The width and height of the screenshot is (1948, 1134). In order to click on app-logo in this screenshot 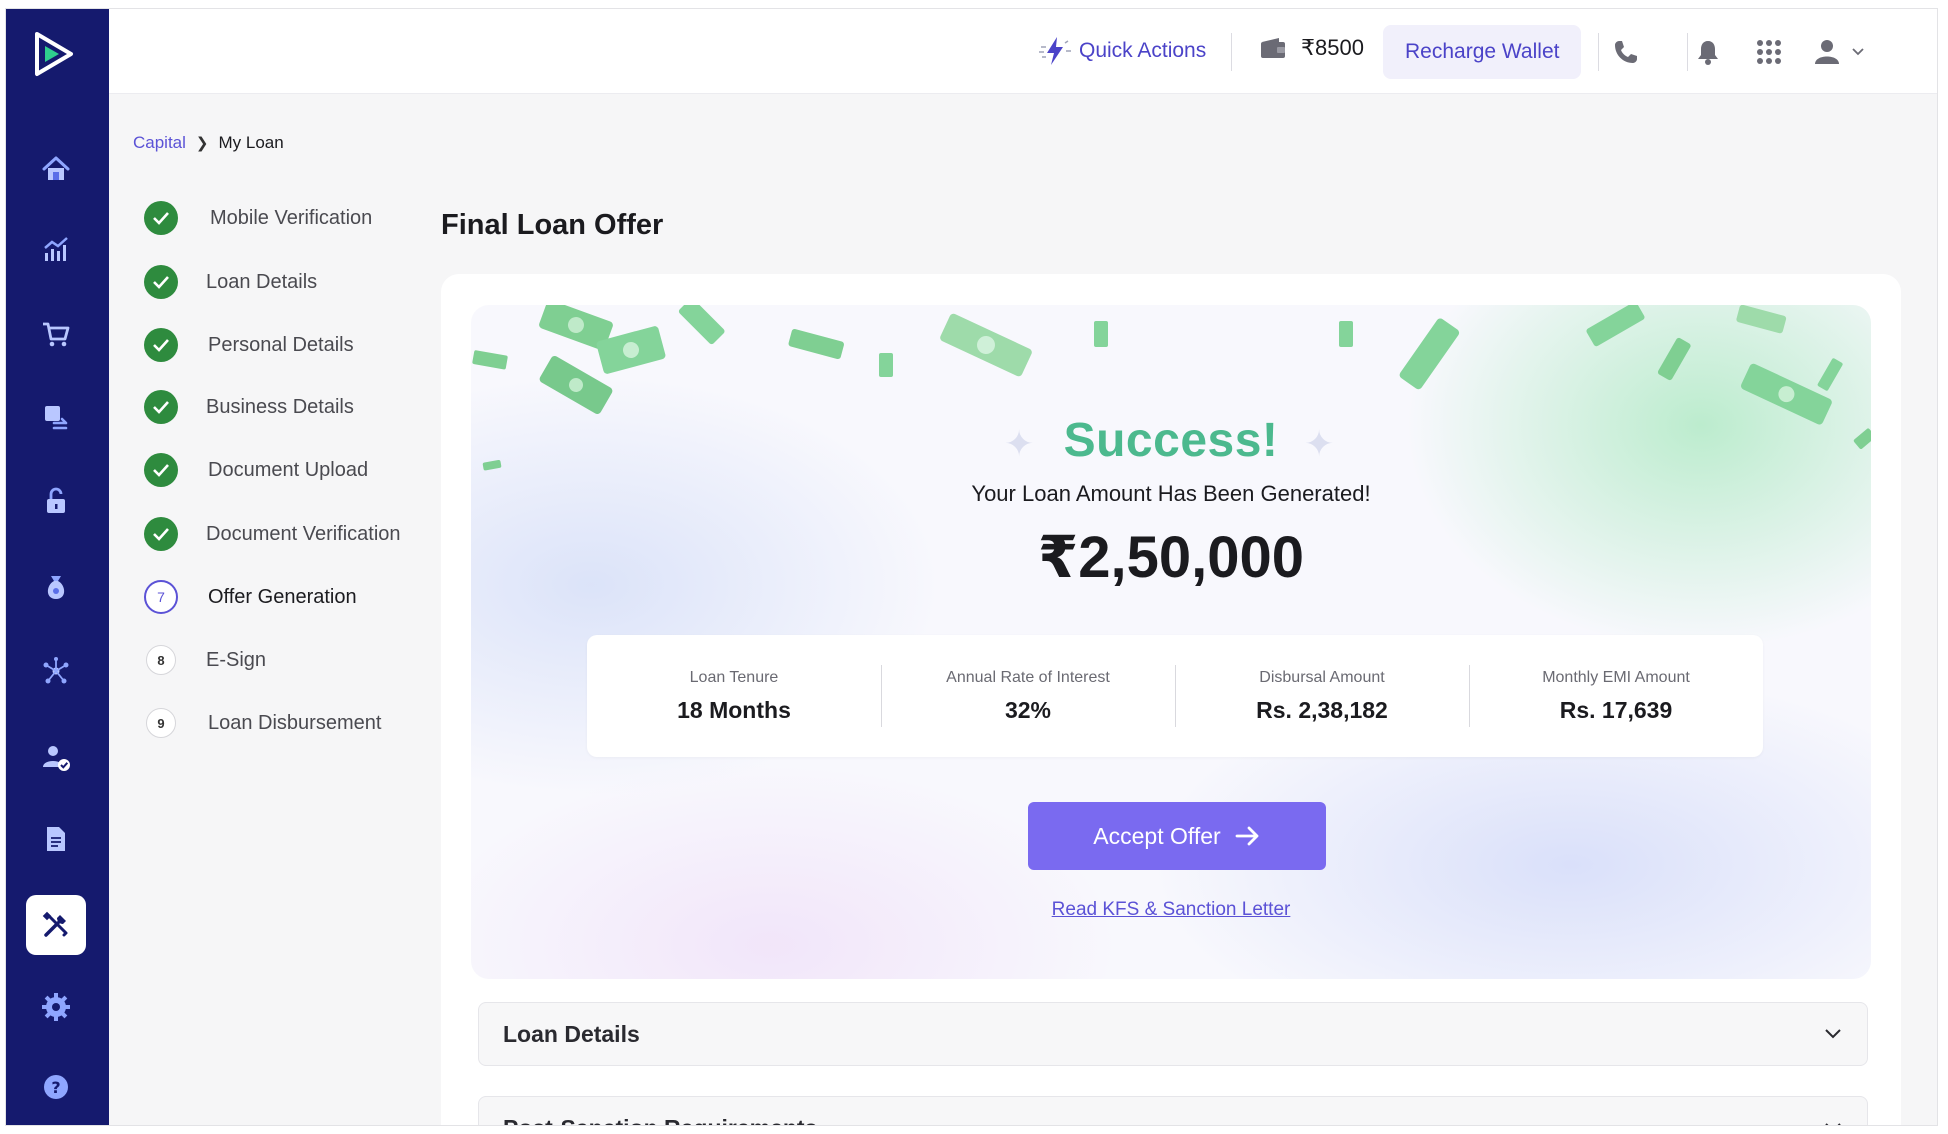, I will do `click(53, 54)`.